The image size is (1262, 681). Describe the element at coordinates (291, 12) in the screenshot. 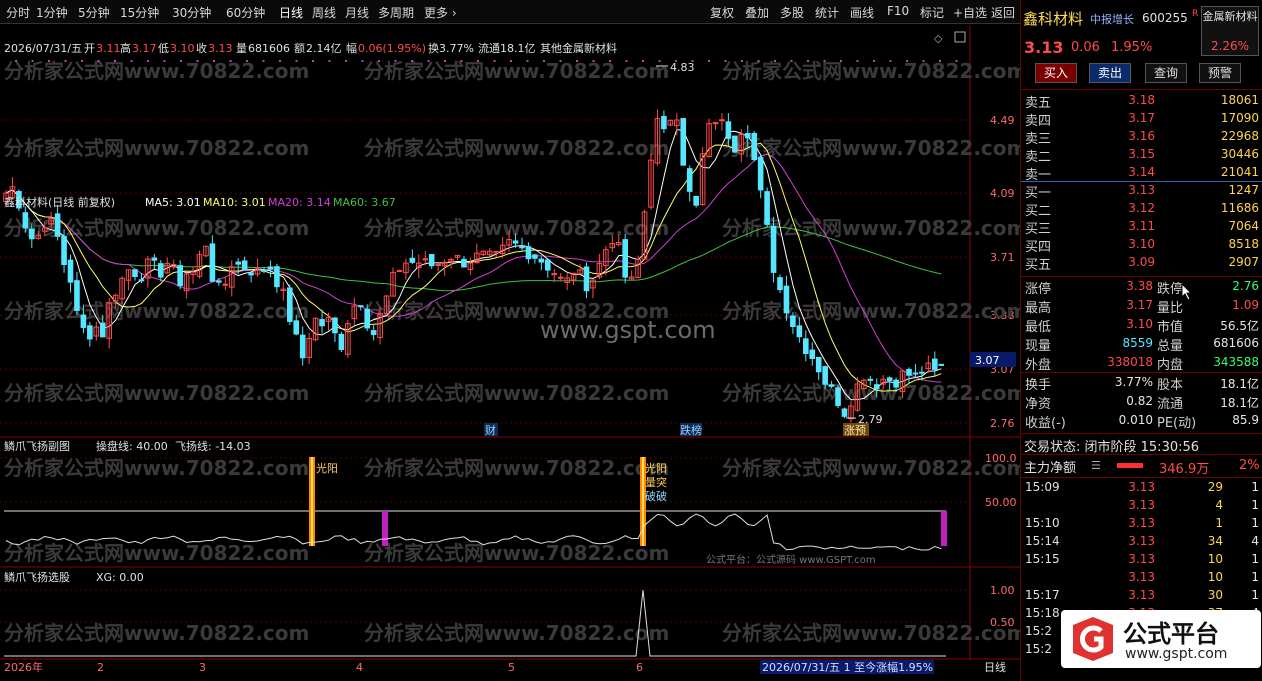

I see `tab-daily: 日线` at that location.